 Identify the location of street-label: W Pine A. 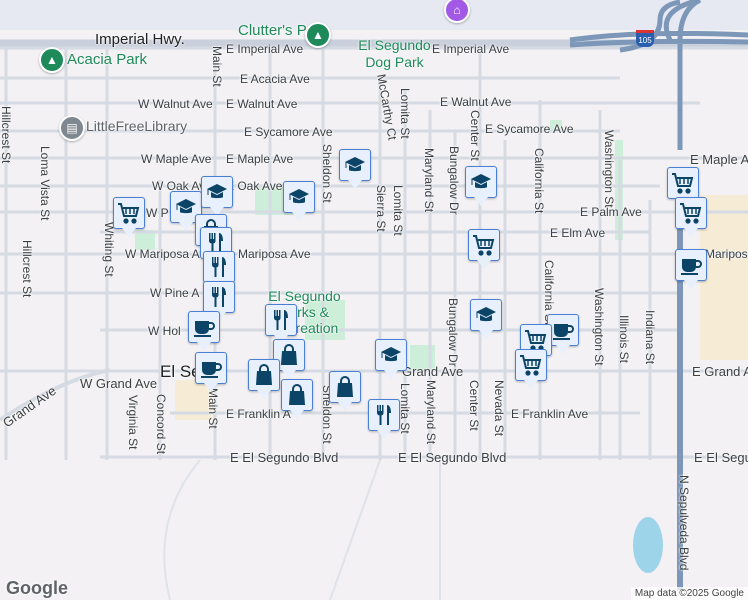
(175, 293).